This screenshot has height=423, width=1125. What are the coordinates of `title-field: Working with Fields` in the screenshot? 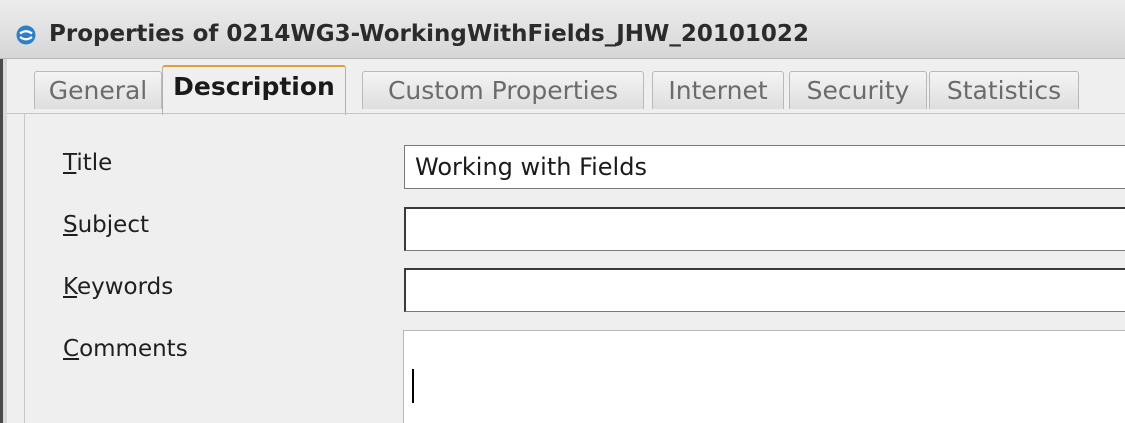 It's located at (764, 167).